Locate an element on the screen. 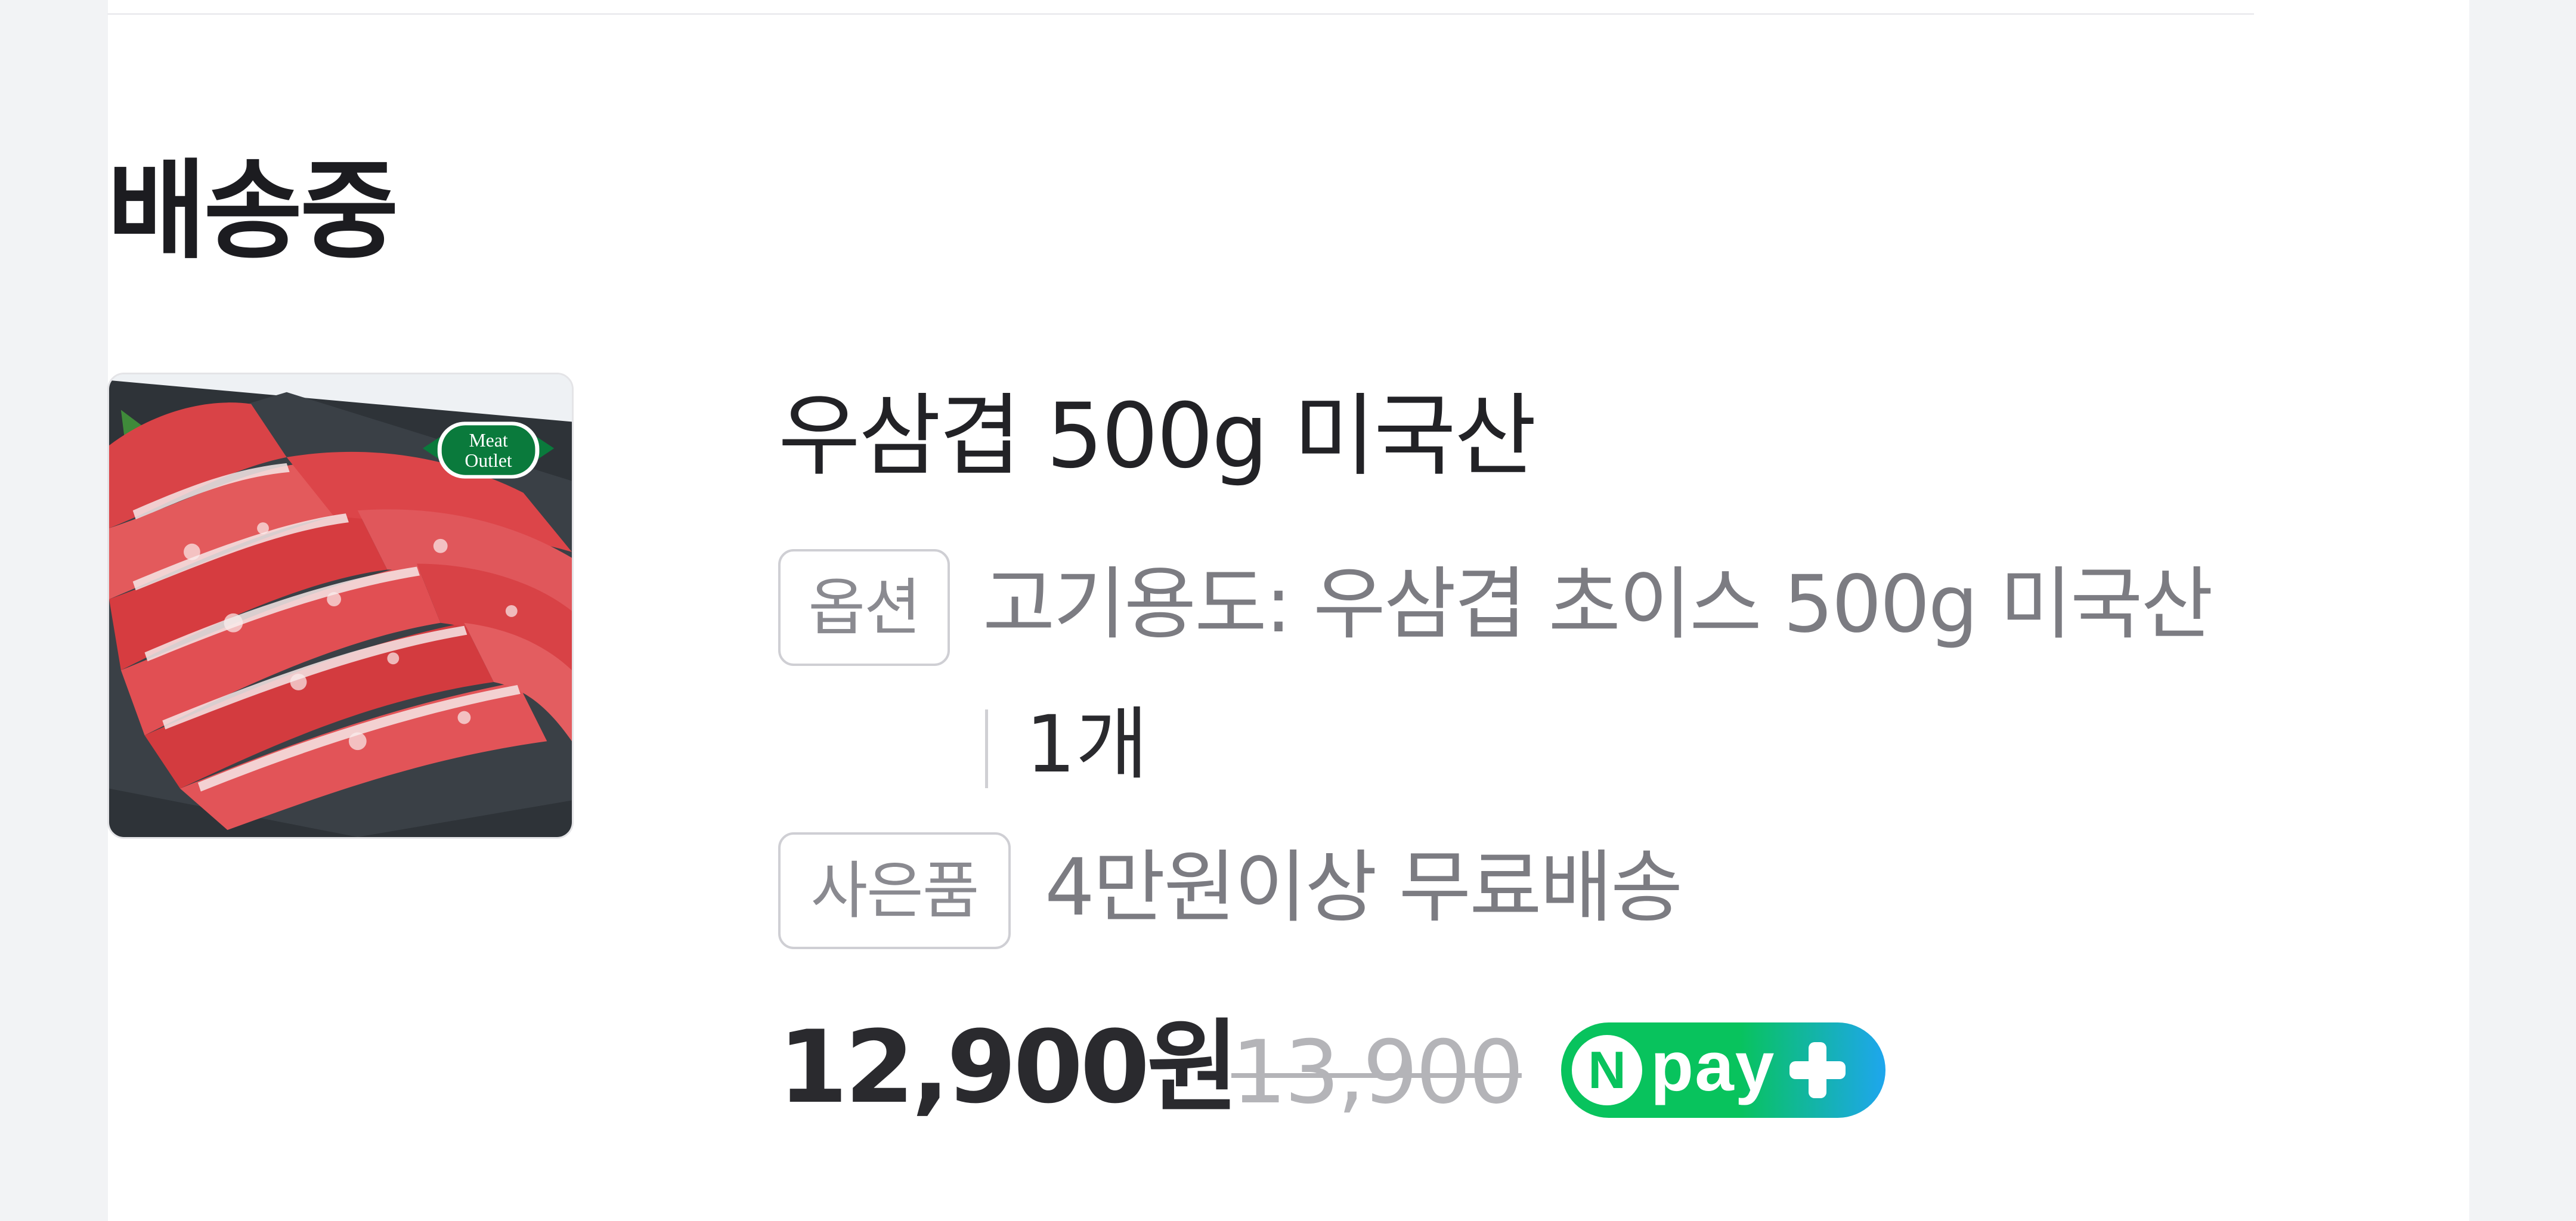 The image size is (2576, 1221). svg-text: Meat is located at coordinates (488, 440).